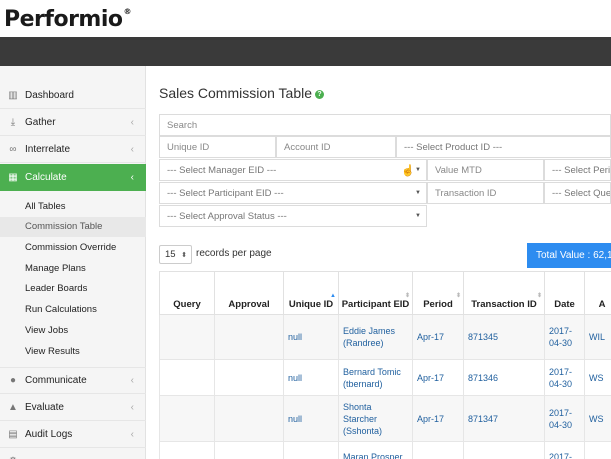 This screenshot has height=459, width=611. What do you see at coordinates (504, 377) in the screenshot?
I see `cell-transaction-id: 871346` at bounding box center [504, 377].